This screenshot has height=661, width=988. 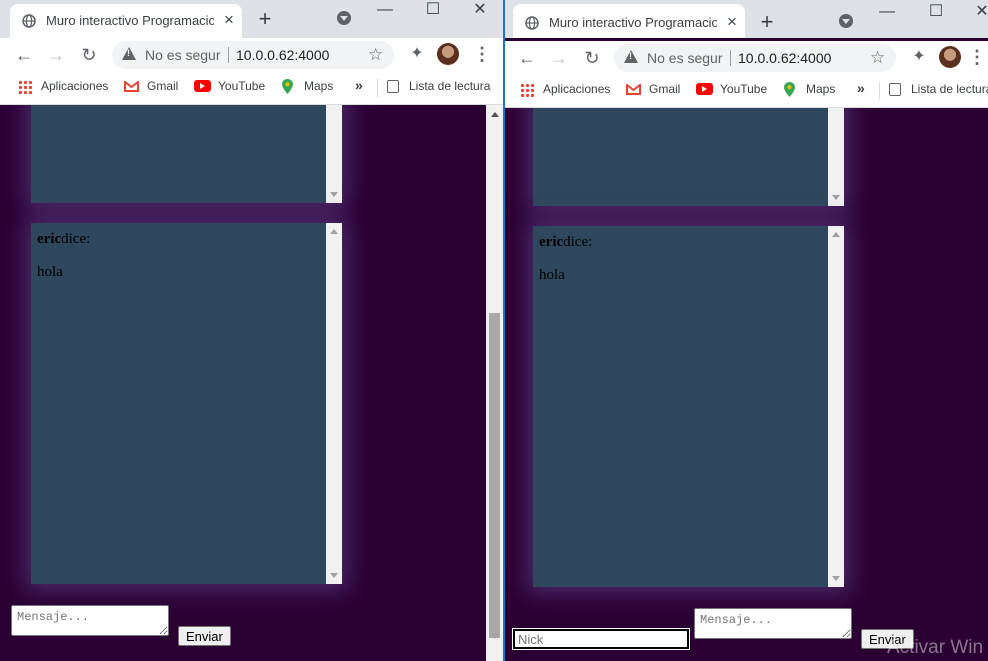 What do you see at coordinates (130, 20) in the screenshot?
I see `tab-title: Muro interactivo Programacion` at bounding box center [130, 20].